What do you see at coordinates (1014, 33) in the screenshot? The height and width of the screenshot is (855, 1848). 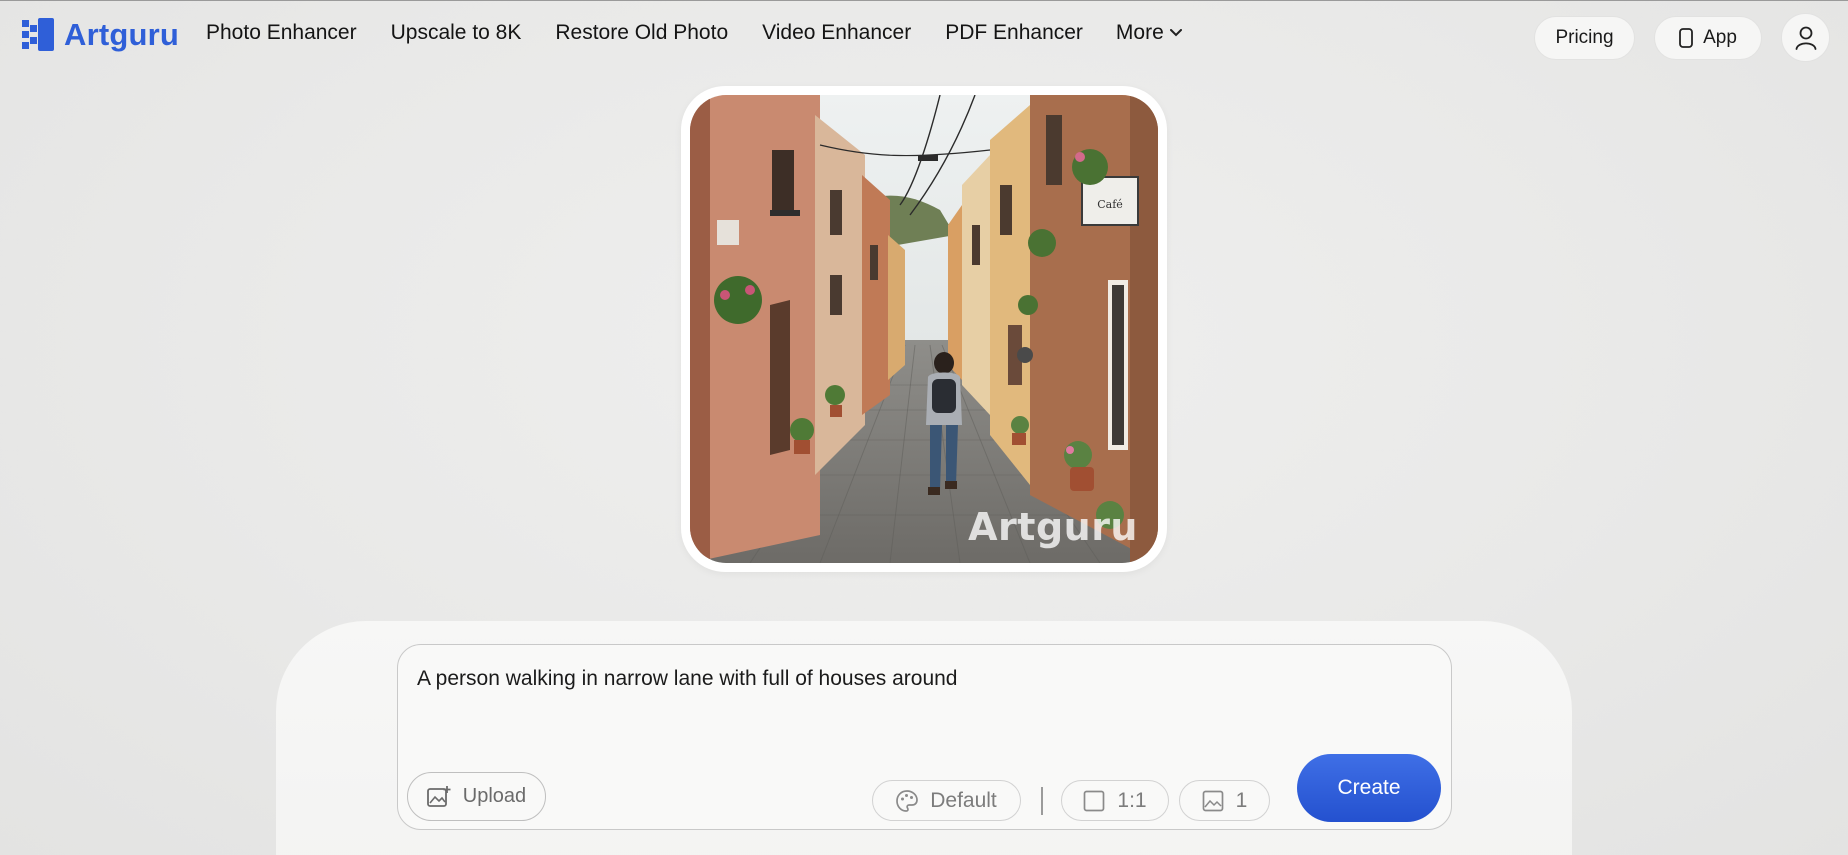 I see `nav-item-pdf-enhancer: PDF Enhancer` at bounding box center [1014, 33].